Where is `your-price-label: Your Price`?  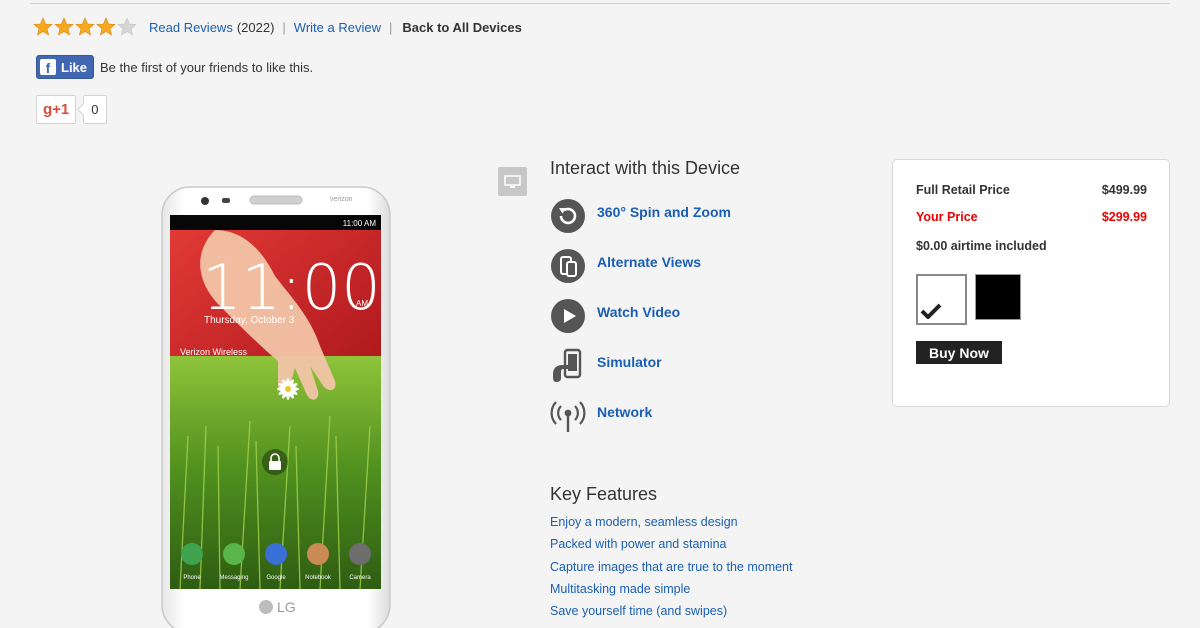 your-price-label: Your Price is located at coordinates (947, 217).